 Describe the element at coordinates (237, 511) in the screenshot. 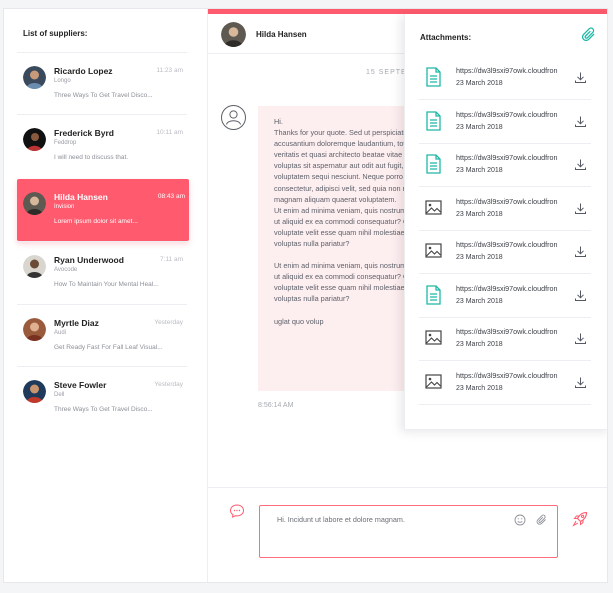

I see `chat-bubble-icon` at that location.